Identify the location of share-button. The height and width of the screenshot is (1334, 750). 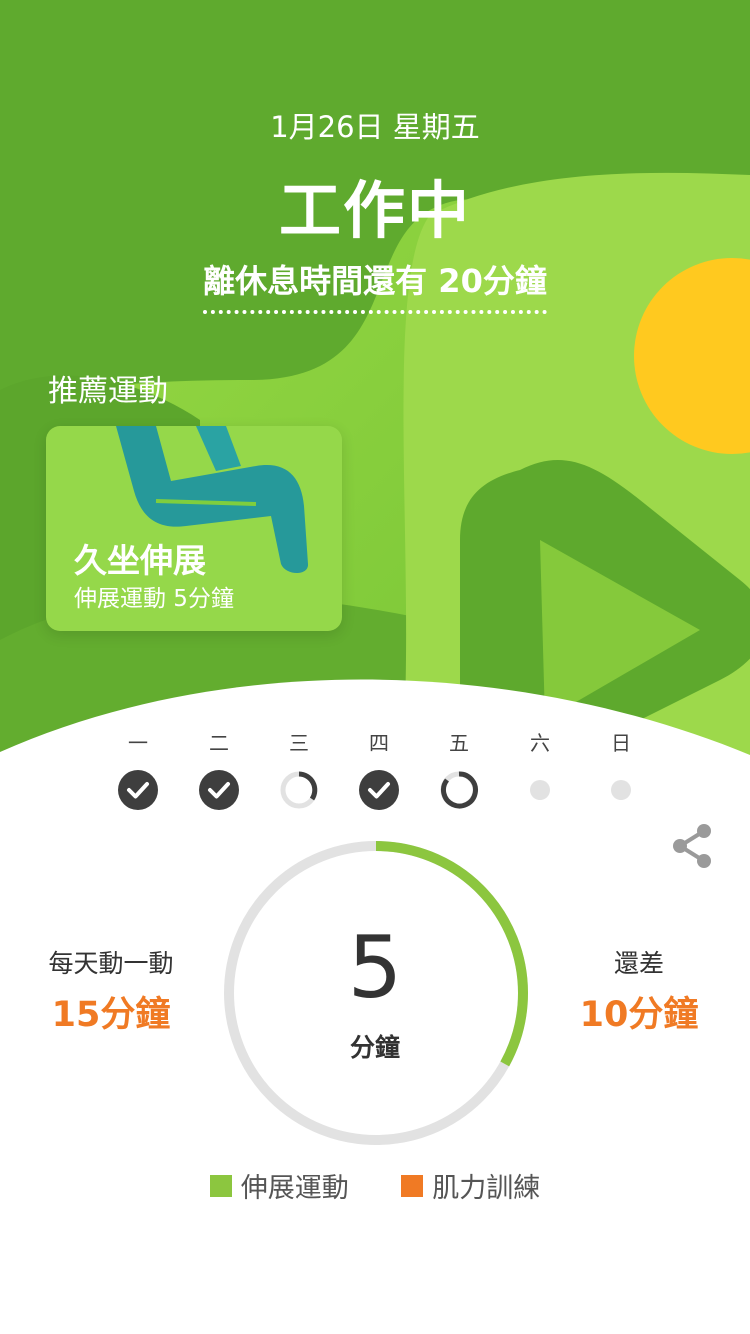
(692, 846).